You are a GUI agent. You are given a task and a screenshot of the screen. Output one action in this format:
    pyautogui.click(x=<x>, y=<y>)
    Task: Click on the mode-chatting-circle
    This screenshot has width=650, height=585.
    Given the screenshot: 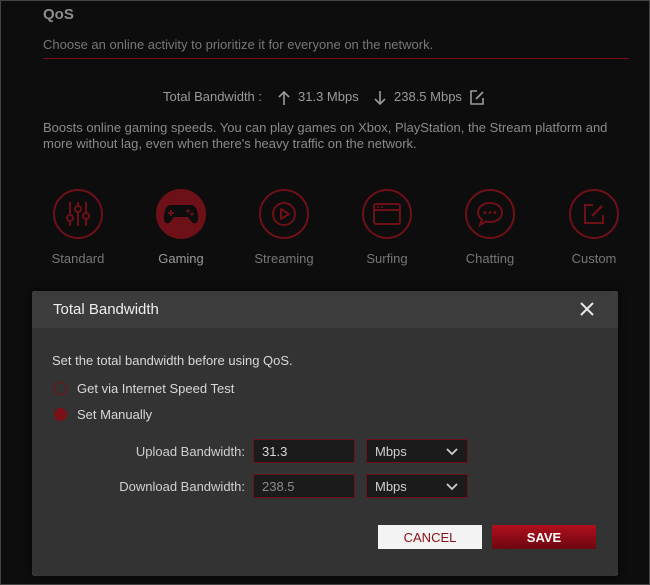 What is the action you would take?
    pyautogui.click(x=490, y=214)
    